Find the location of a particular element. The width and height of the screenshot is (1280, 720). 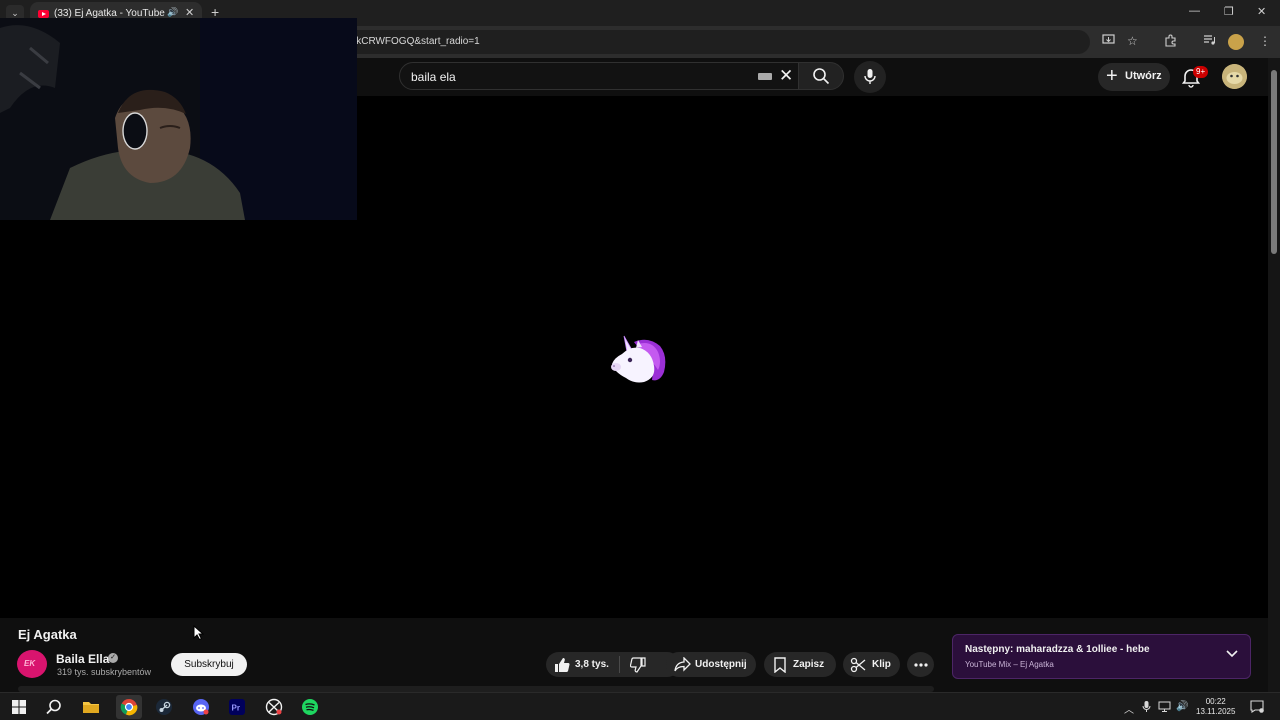

share-button: Udostępnij is located at coordinates (711, 664).